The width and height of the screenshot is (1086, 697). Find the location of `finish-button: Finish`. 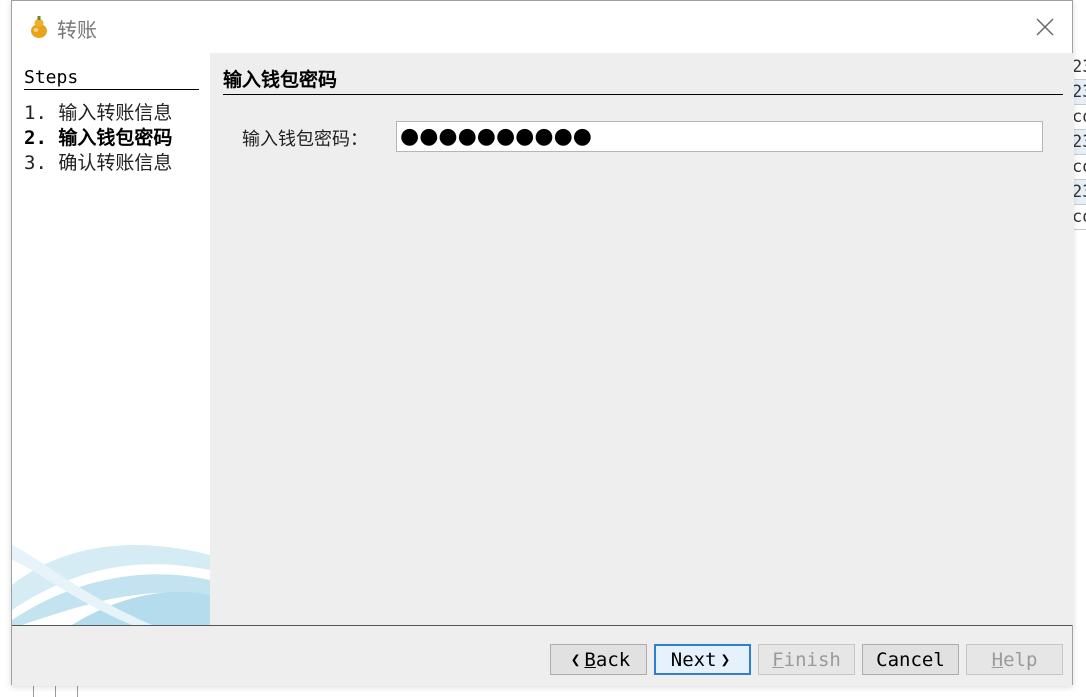

finish-button: Finish is located at coordinates (806, 659).